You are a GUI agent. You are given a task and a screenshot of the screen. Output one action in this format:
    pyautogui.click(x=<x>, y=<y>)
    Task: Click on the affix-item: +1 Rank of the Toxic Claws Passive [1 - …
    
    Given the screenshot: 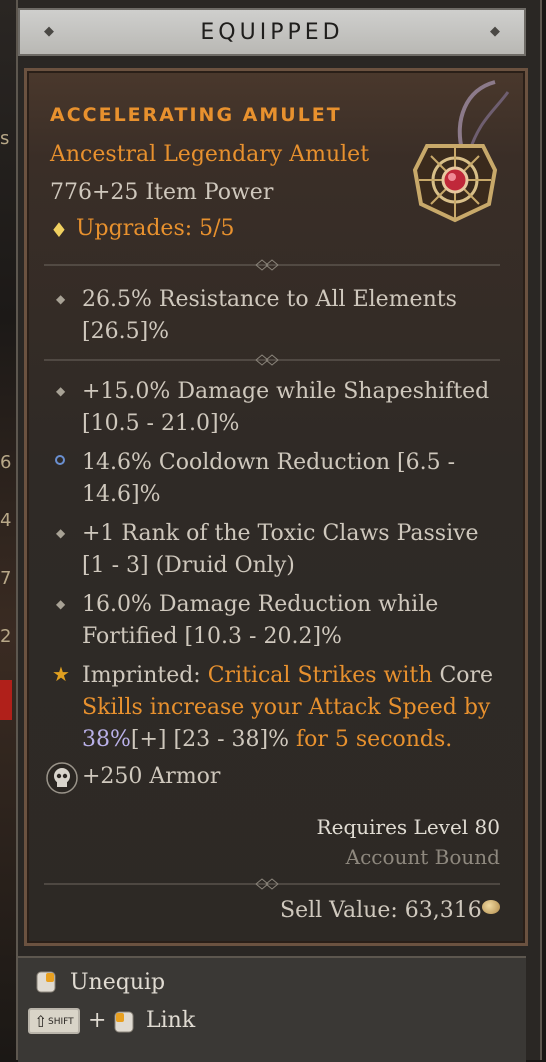 What is the action you would take?
    pyautogui.click(x=280, y=550)
    